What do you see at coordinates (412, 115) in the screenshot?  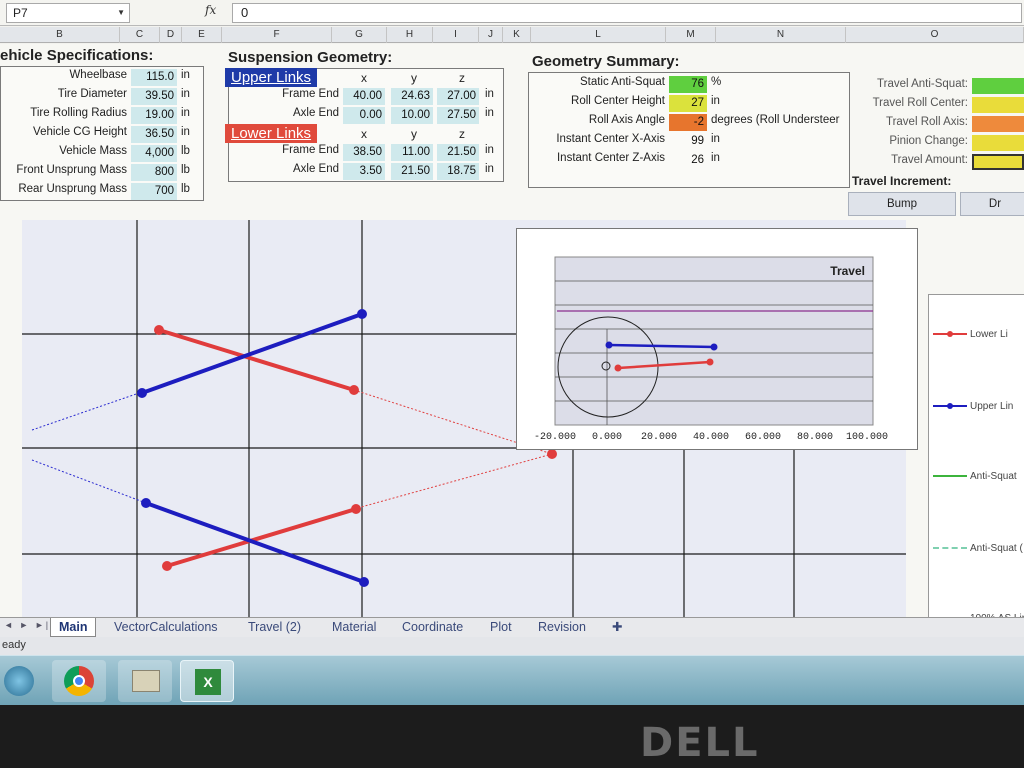 I see `upper-link-y-cell: 10.00` at bounding box center [412, 115].